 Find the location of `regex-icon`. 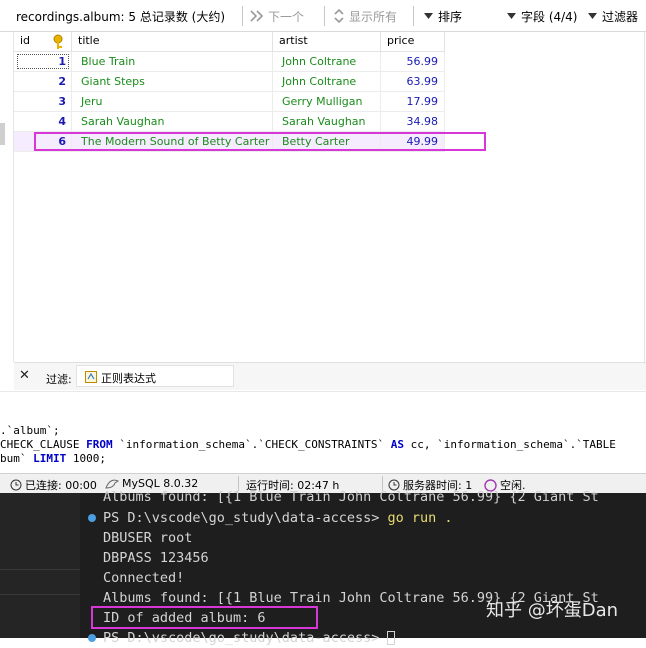

regex-icon is located at coordinates (91, 377).